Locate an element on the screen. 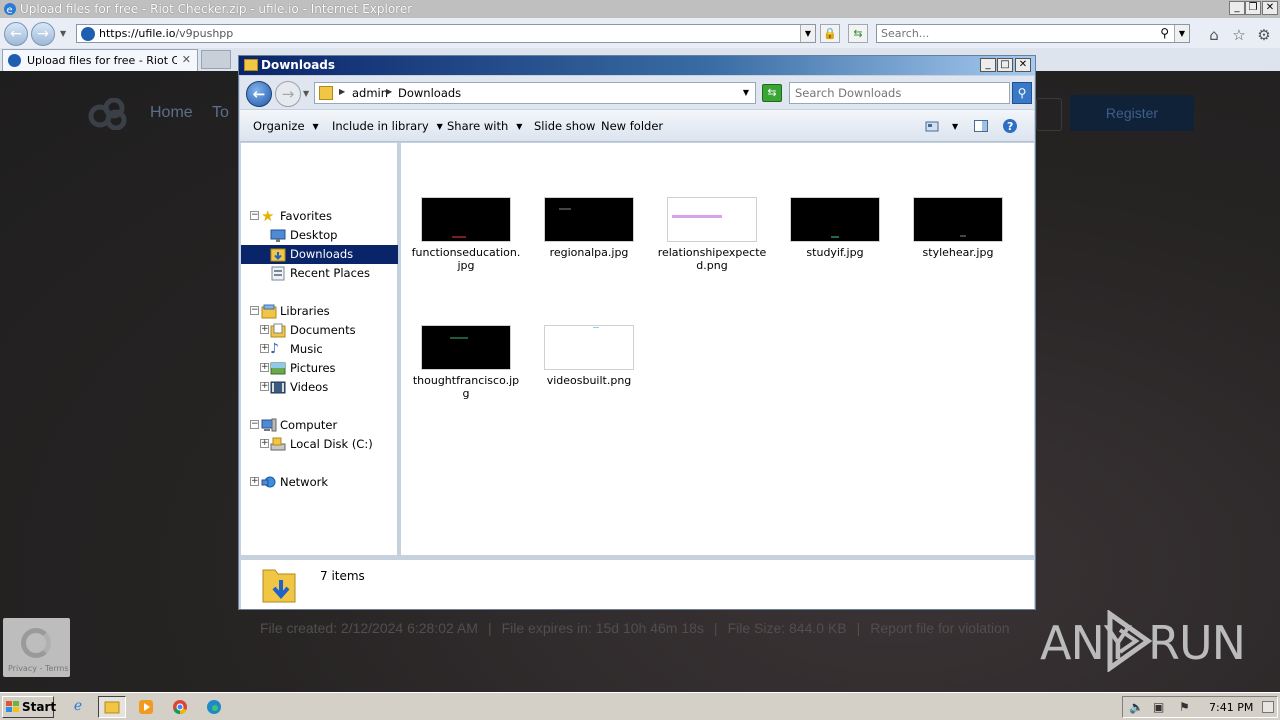 The image size is (1280, 720). taskbar-chrome-icon is located at coordinates (180, 707).